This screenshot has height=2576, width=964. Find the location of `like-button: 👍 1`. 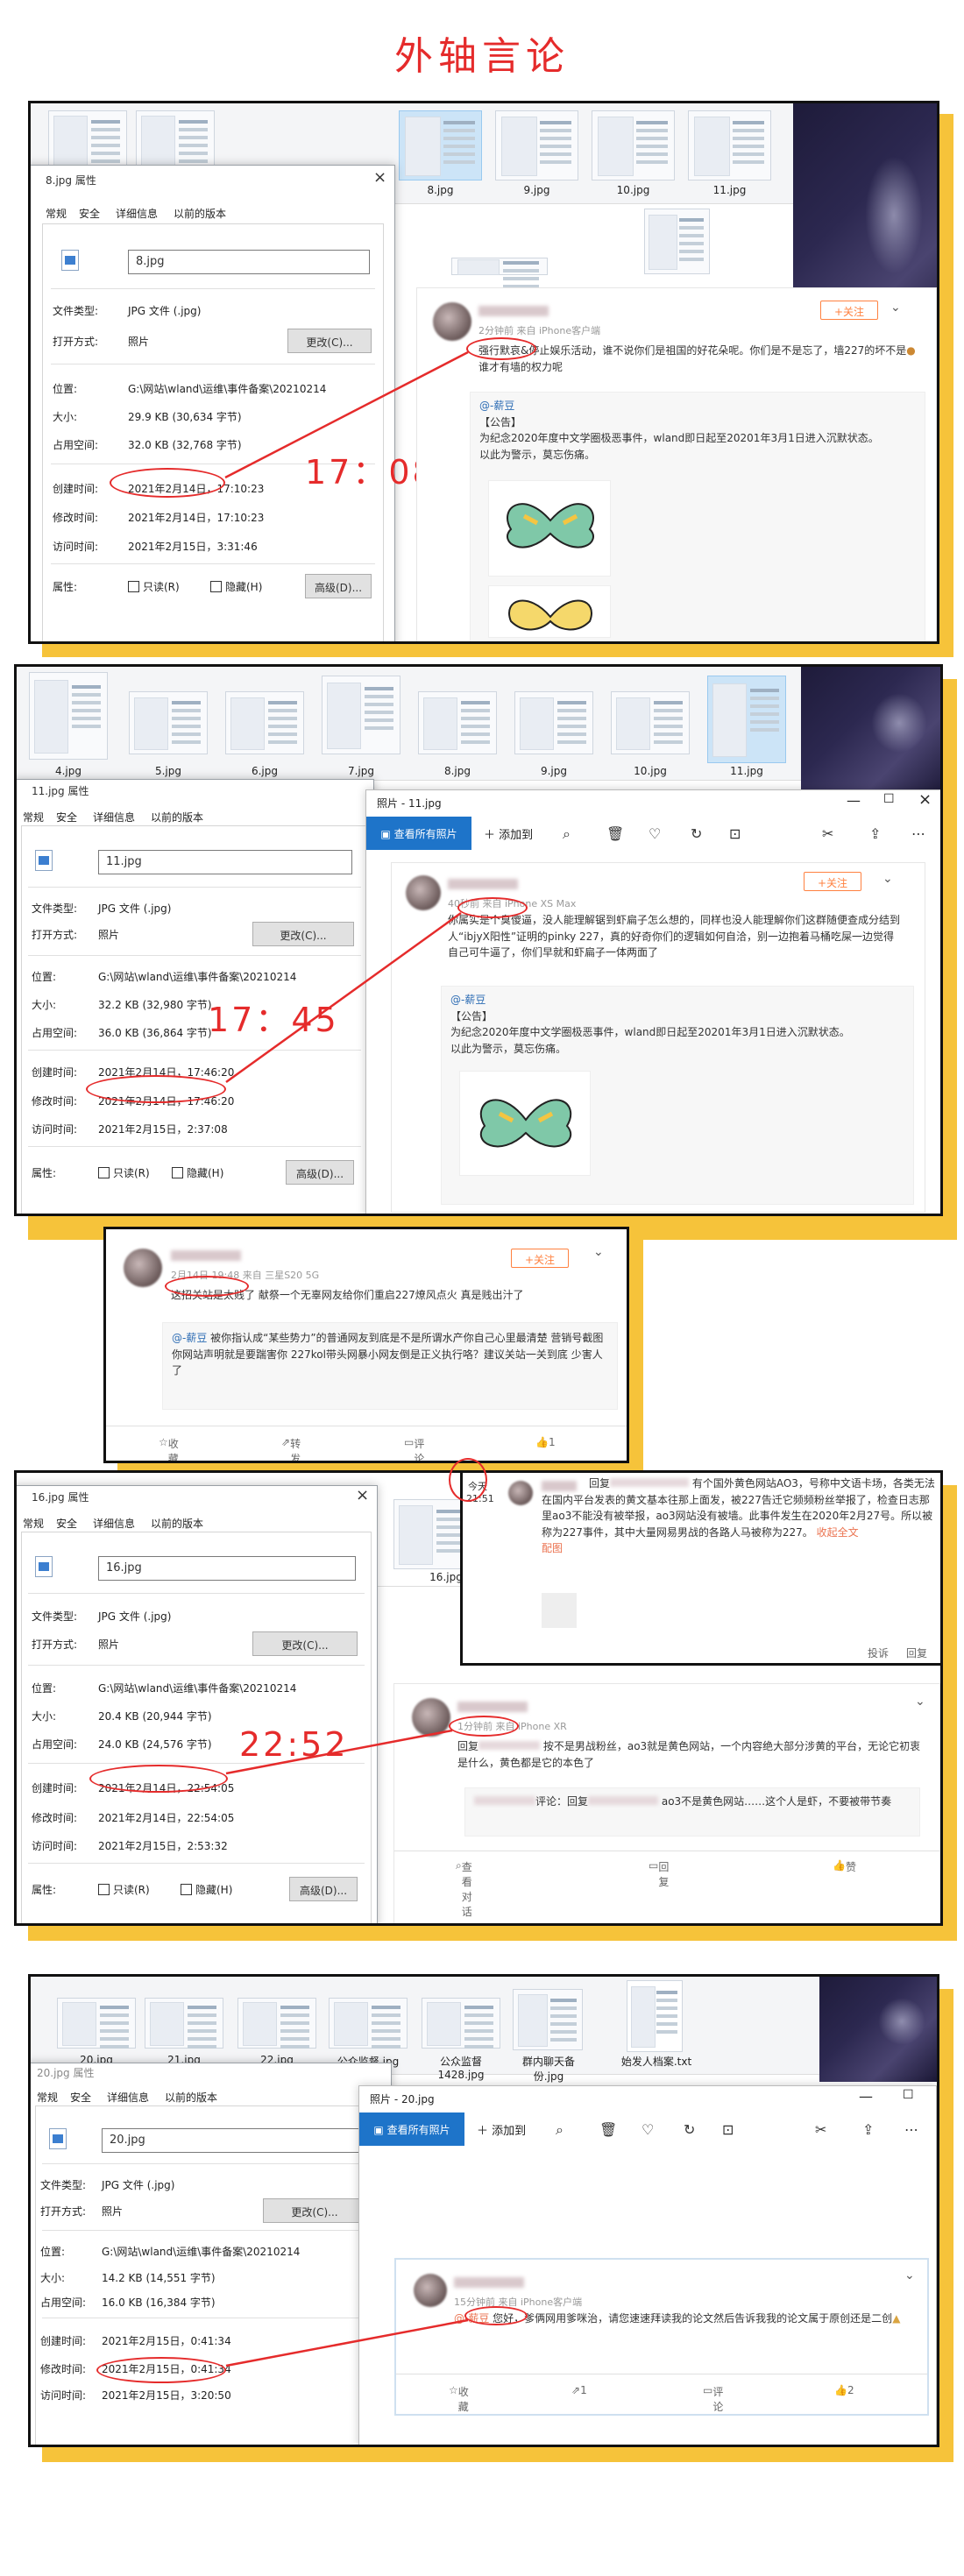

like-button: 👍 1 is located at coordinates (545, 1442).